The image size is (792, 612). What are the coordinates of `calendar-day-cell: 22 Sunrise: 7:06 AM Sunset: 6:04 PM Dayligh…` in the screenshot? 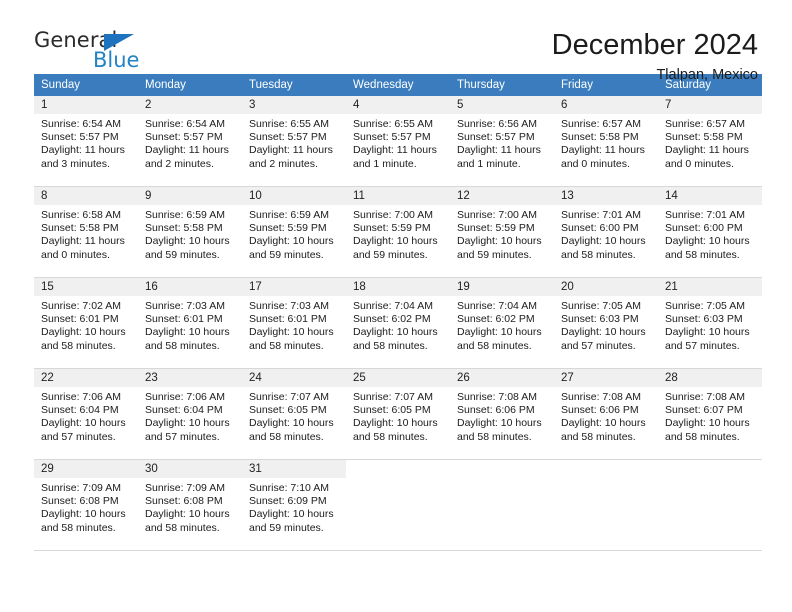 It's located at (86, 414).